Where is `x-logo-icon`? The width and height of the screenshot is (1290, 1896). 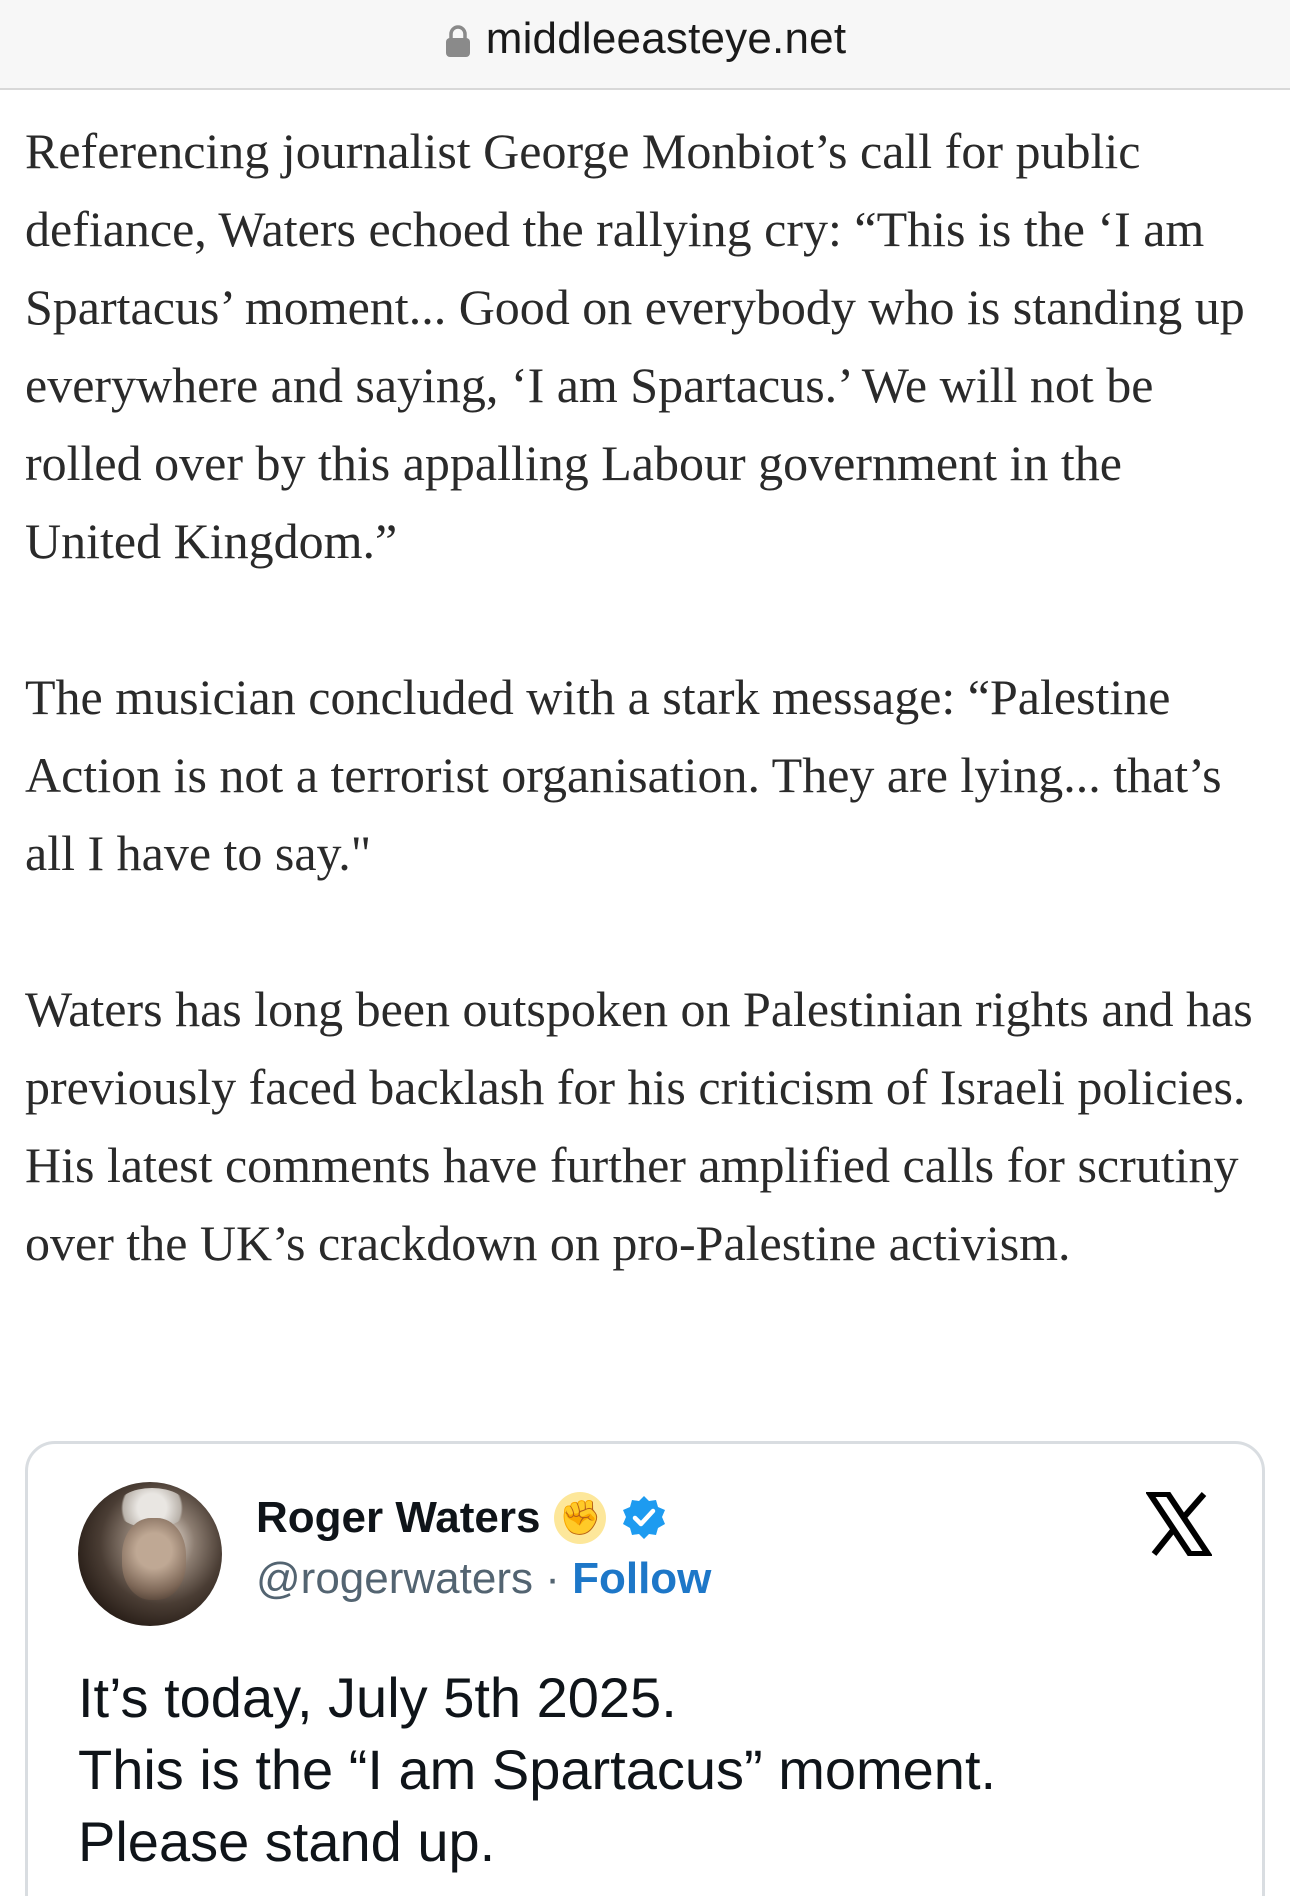
x-logo-icon is located at coordinates (1179, 1524).